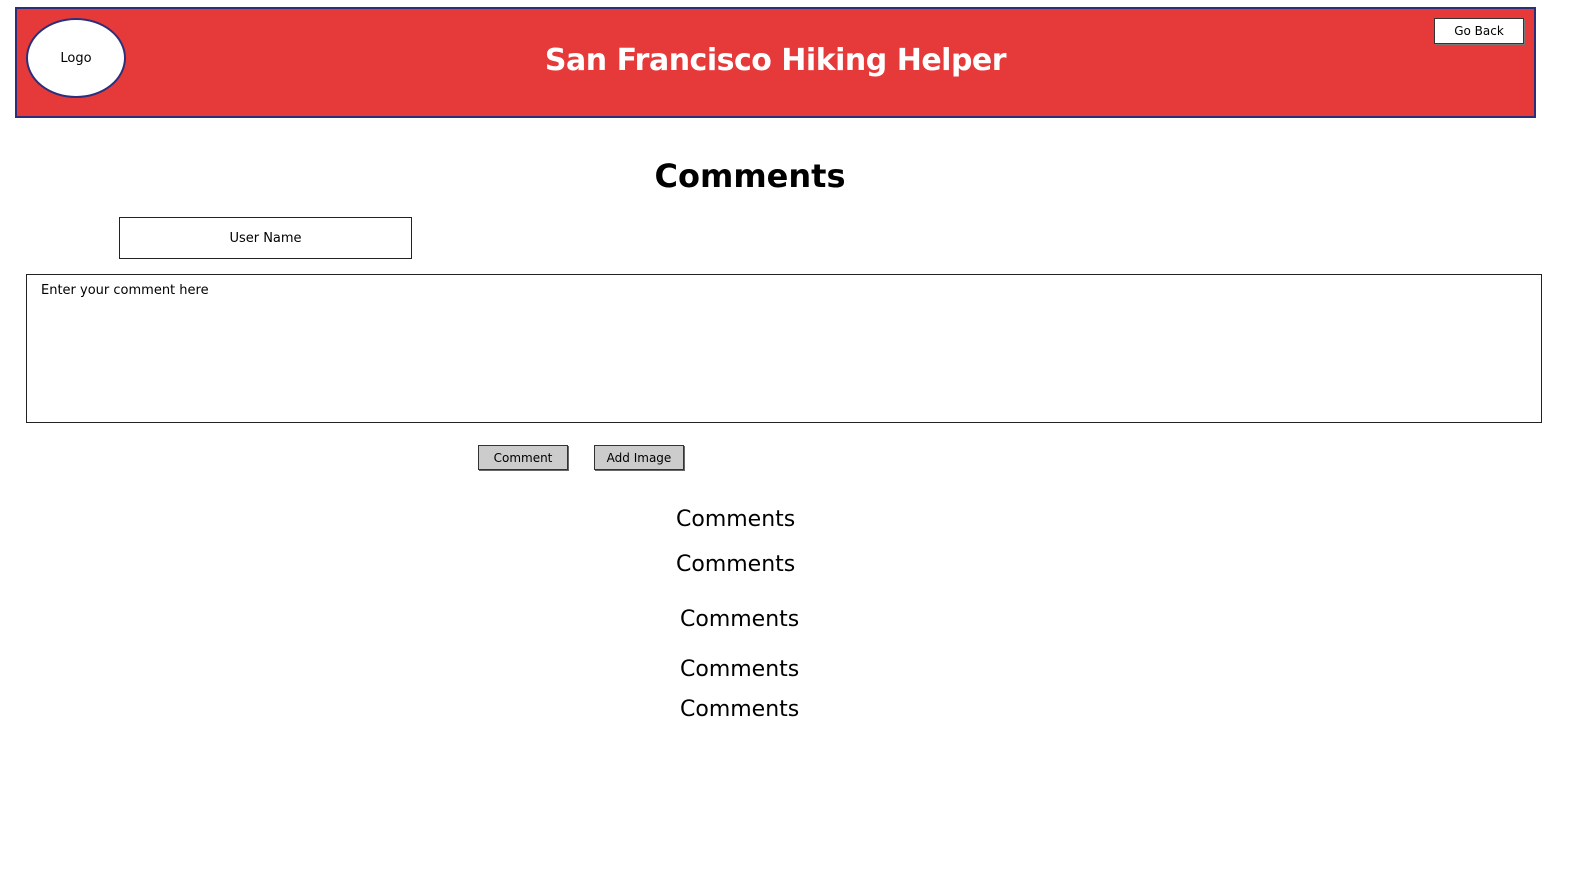 This screenshot has height=884, width=1586. I want to click on site-title: San Francisco Hiking Helper, so click(775, 60).